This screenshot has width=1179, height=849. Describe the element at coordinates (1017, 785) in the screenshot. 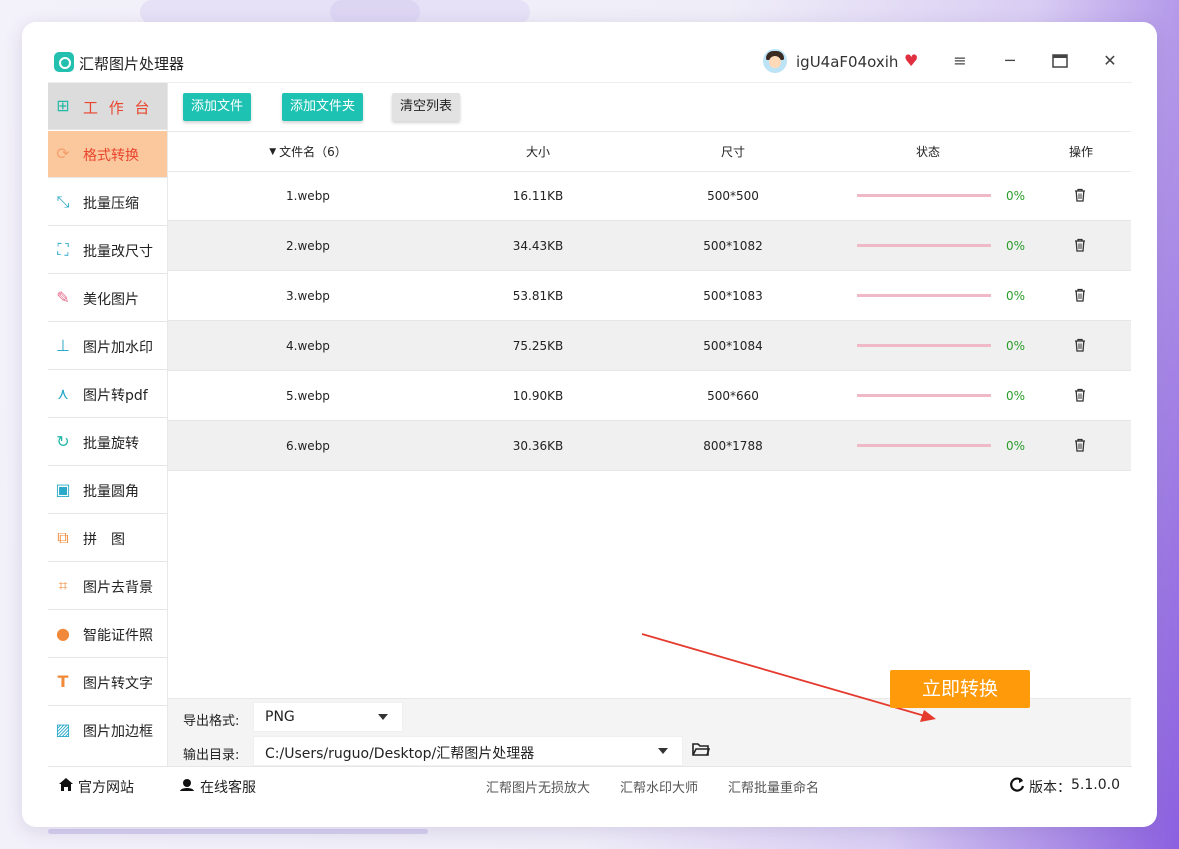

I see `refresh-icon` at that location.